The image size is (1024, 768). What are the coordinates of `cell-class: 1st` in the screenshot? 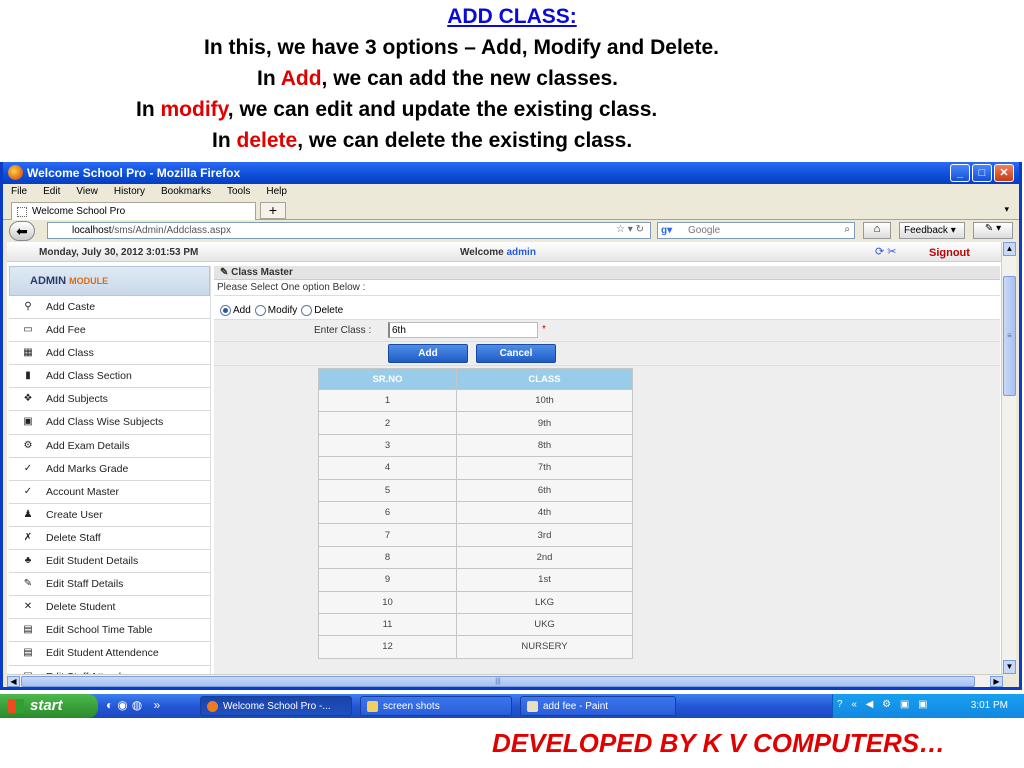 It's located at (544, 580).